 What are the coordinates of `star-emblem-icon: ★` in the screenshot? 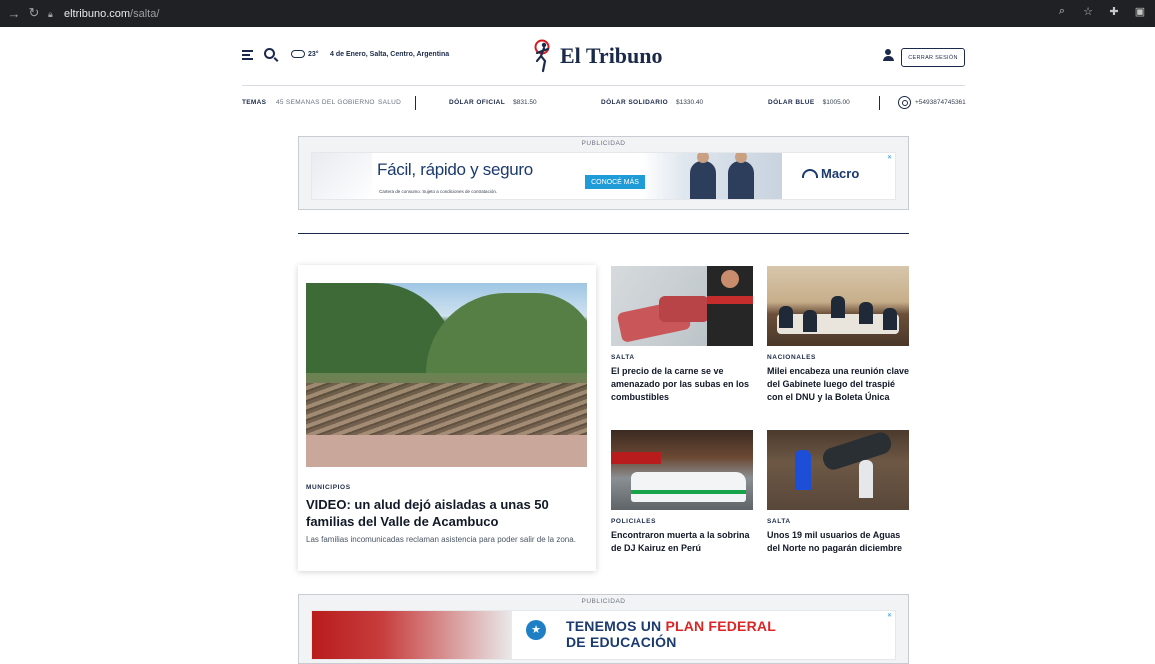 It's located at (536, 630).